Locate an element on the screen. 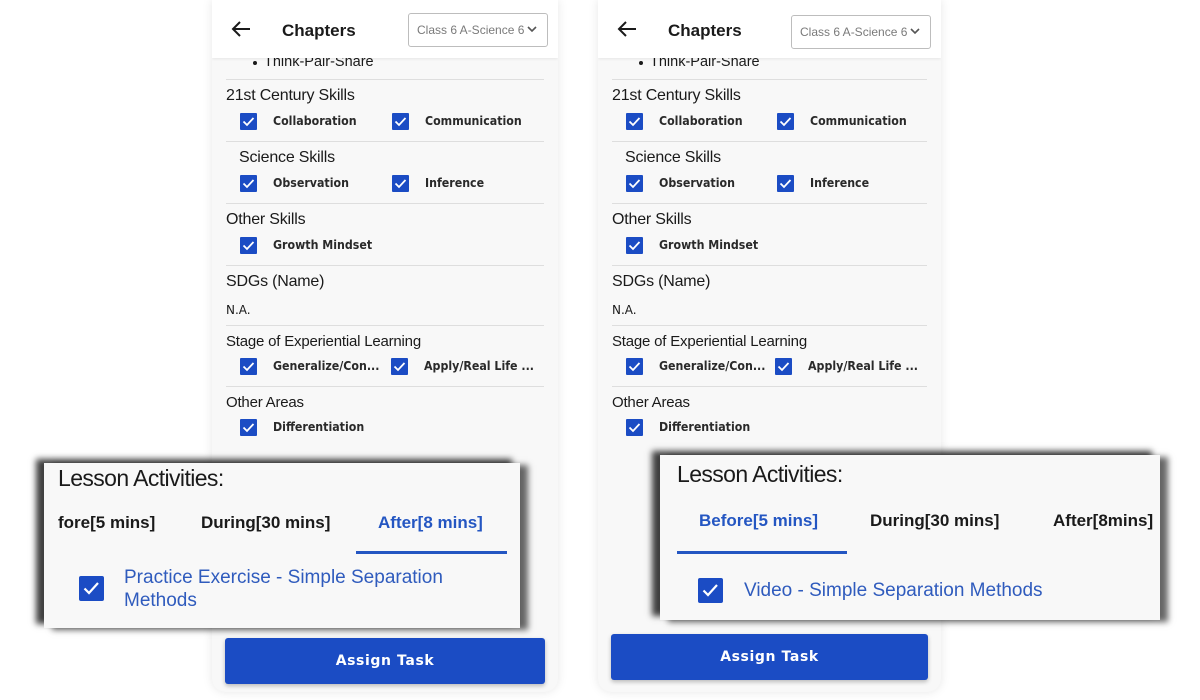 The height and width of the screenshot is (700, 1200). tab-before: Before[5 mins] is located at coordinates (758, 521).